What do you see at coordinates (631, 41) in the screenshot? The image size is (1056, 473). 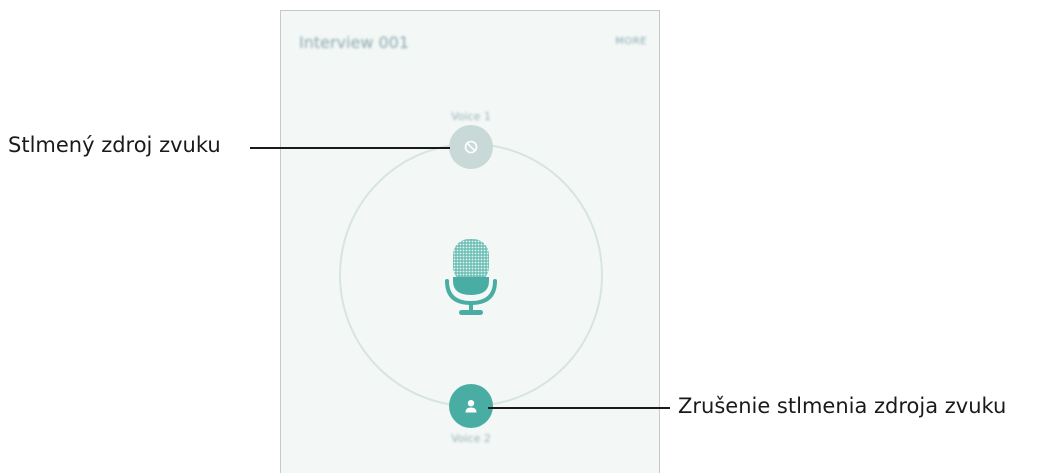 I see `more-button: MORE` at bounding box center [631, 41].